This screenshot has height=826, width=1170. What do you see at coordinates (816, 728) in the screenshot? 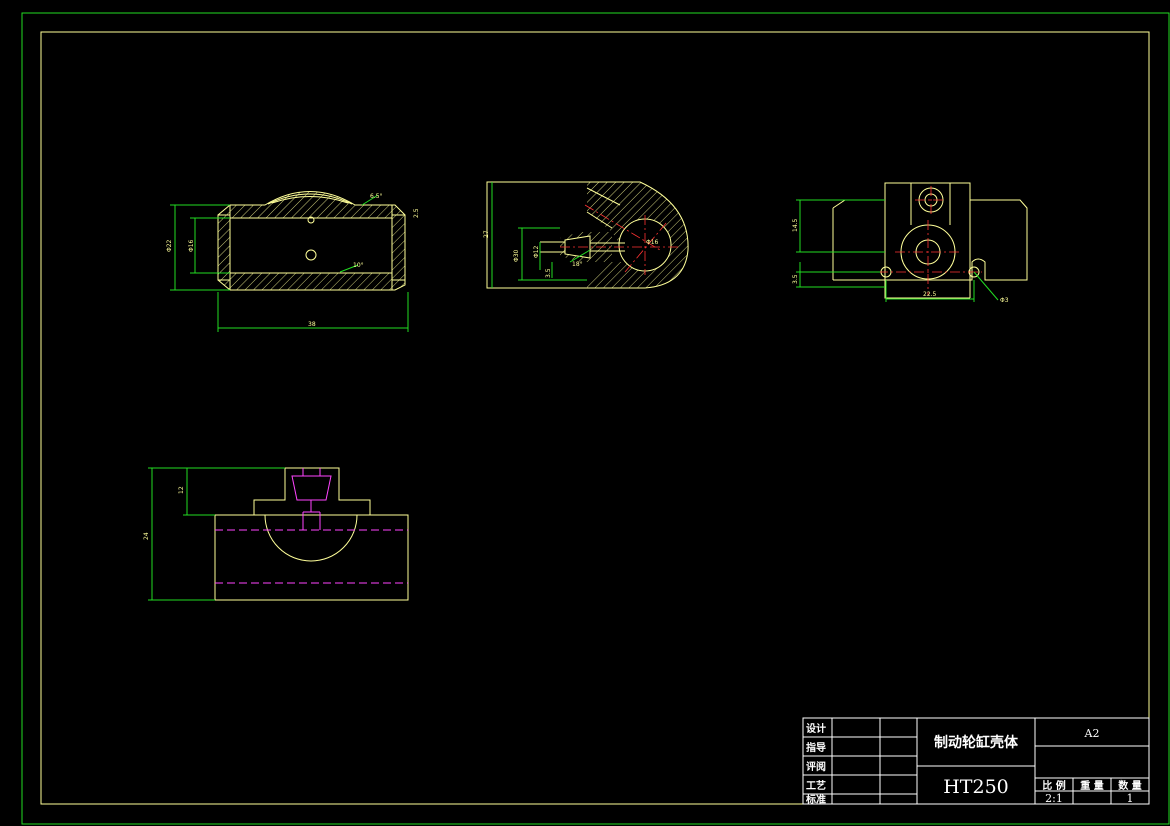
I see `role-design: 设计` at bounding box center [816, 728].